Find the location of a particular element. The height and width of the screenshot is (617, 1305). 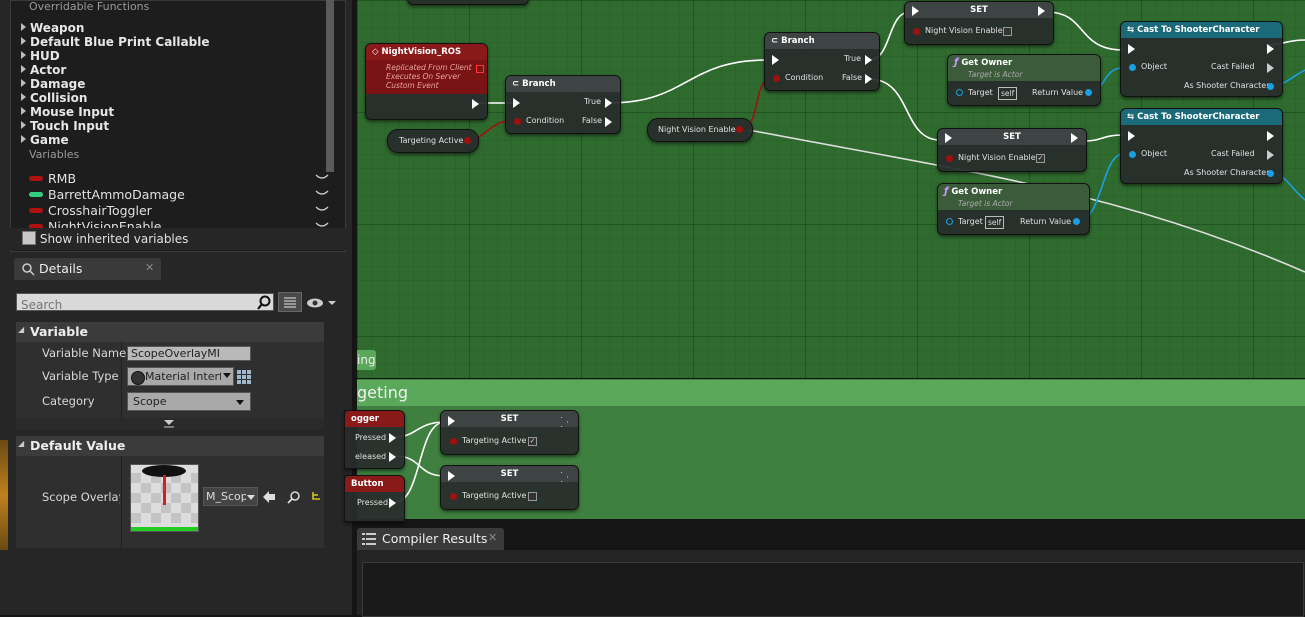

variable-name-input: ScopeOverlayMI is located at coordinates (189, 353).